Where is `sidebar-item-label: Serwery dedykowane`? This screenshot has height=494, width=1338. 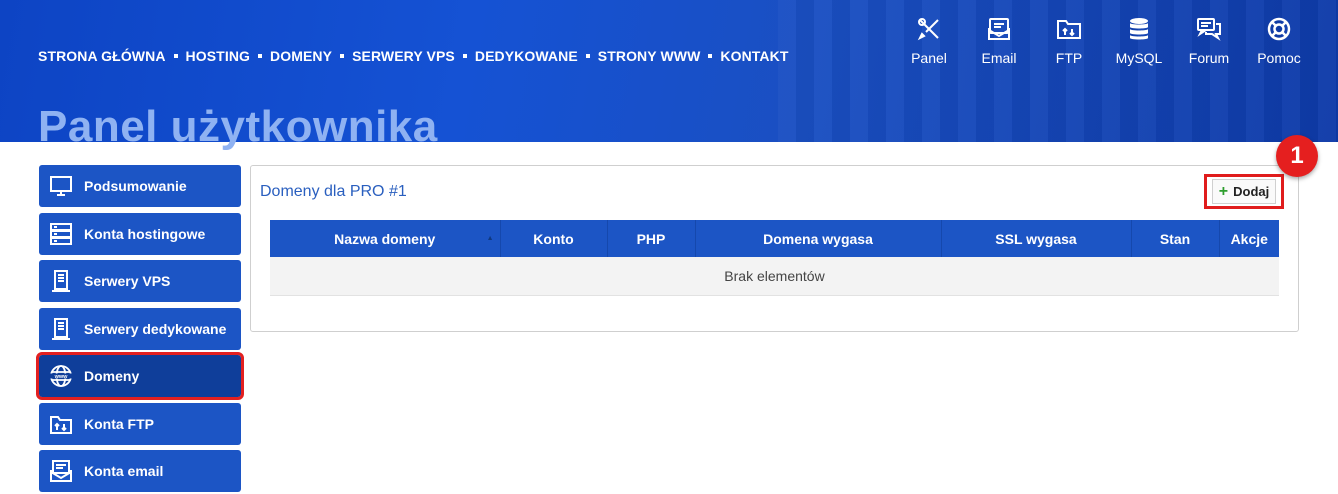
sidebar-item-label: Serwery dedykowane is located at coordinates (155, 328).